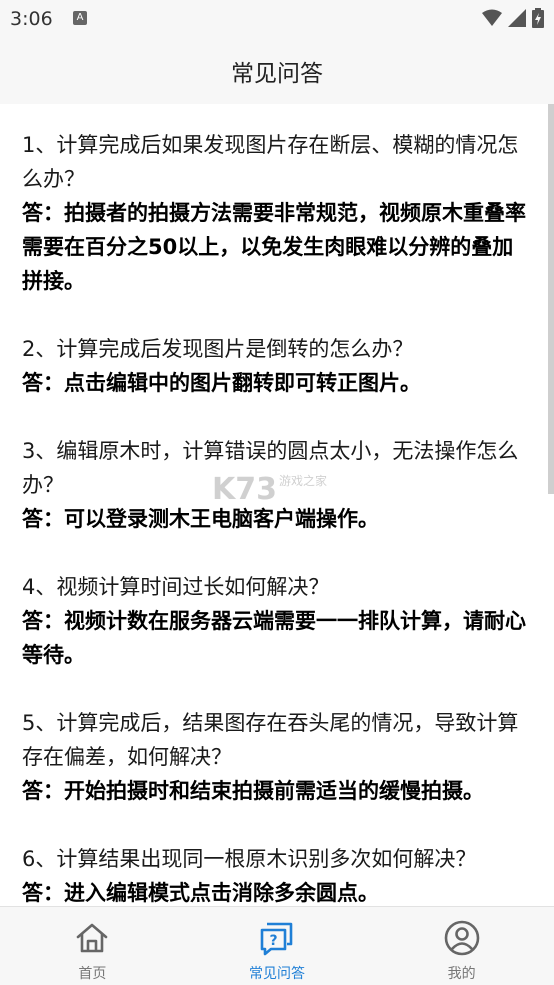  What do you see at coordinates (270, 740) in the screenshot?
I see `faq-question: 5、计算完成后，结果图存在吞头尾的情况，导致计算存在偏差，如何解决？` at bounding box center [270, 740].